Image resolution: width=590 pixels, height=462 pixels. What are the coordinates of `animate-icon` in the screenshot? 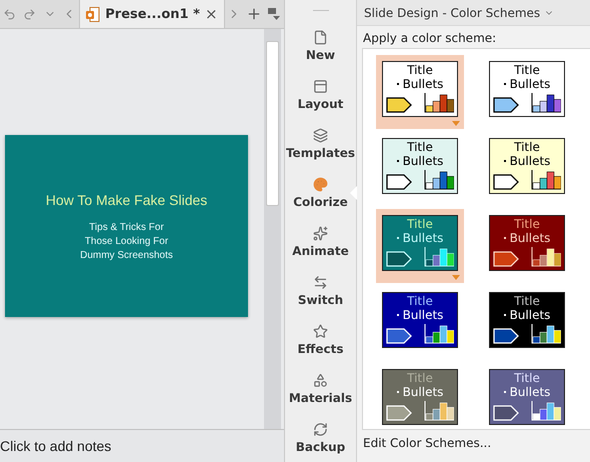 It's located at (320, 233).